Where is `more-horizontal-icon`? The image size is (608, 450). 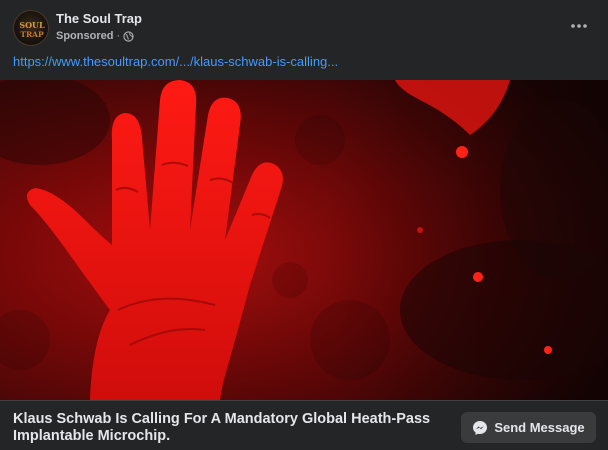 more-horizontal-icon is located at coordinates (579, 26).